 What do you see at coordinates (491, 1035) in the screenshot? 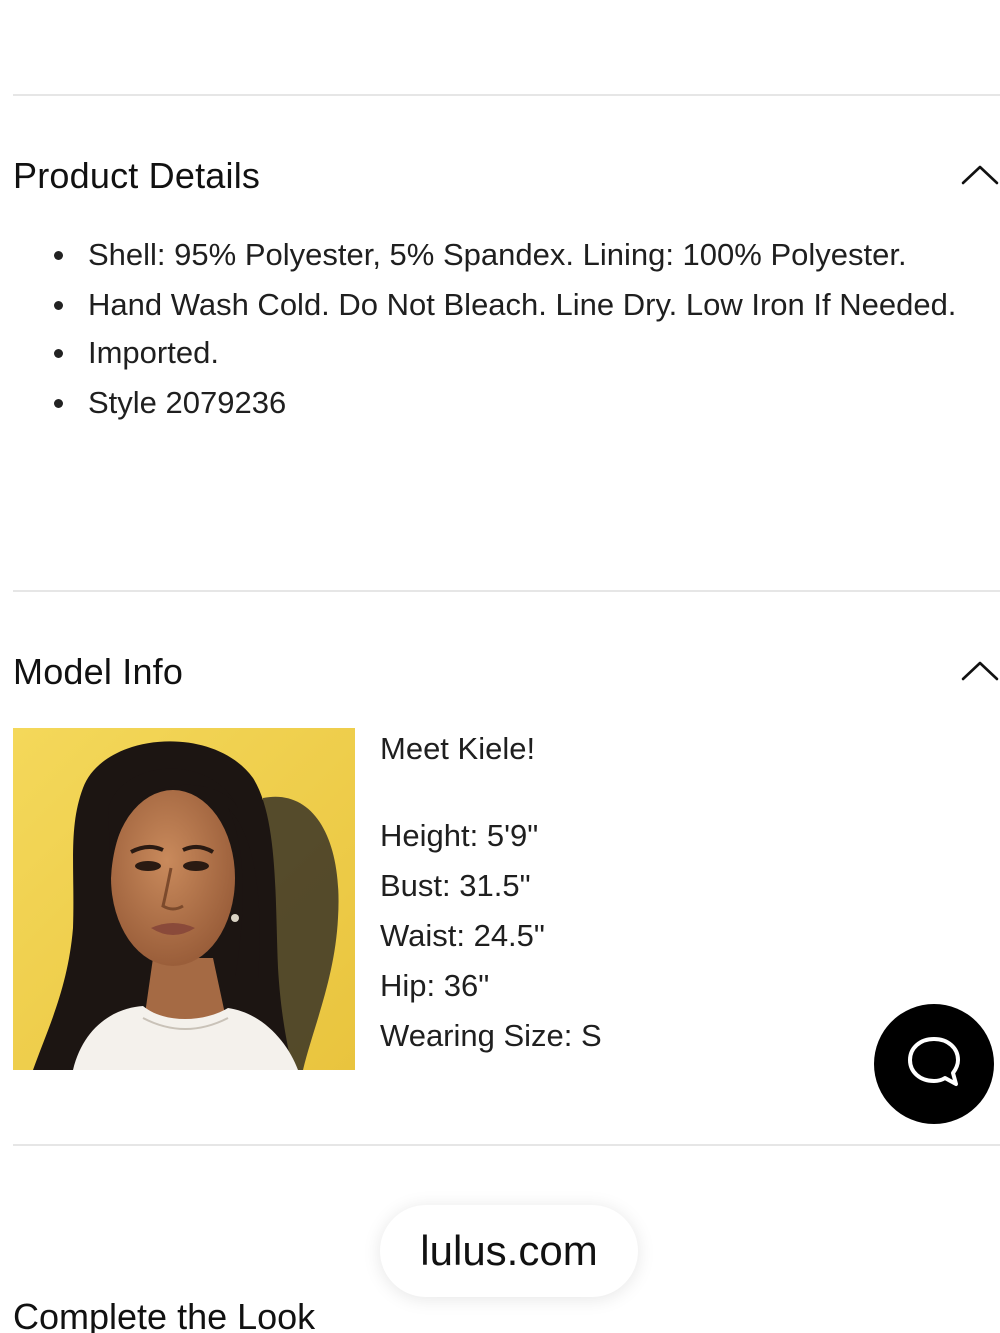
I see `model-stat-size: Wearing Size: S` at bounding box center [491, 1035].